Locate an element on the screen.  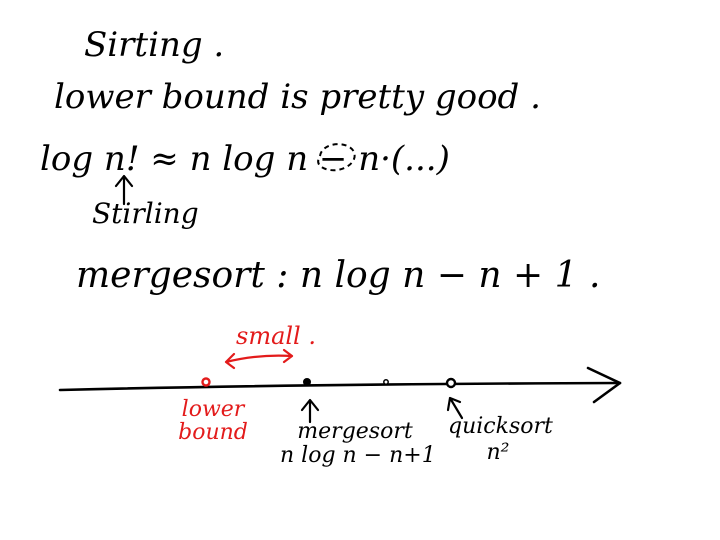
small-gap-double-arrow-icon is located at coordinates (259, 359).